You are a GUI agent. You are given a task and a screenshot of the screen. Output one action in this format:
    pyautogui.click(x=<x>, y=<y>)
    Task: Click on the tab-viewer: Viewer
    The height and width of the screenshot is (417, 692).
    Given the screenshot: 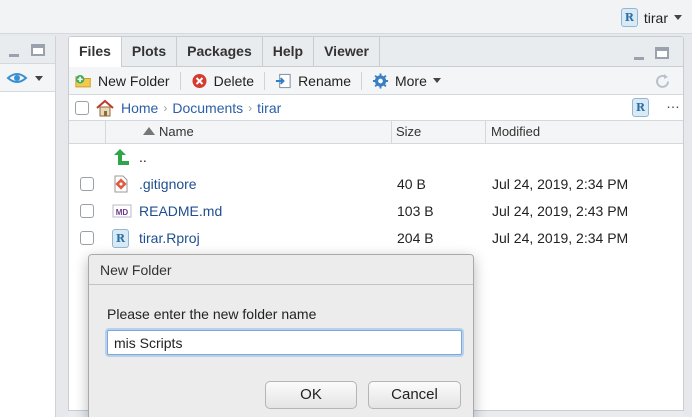 What is the action you would take?
    pyautogui.click(x=347, y=51)
    